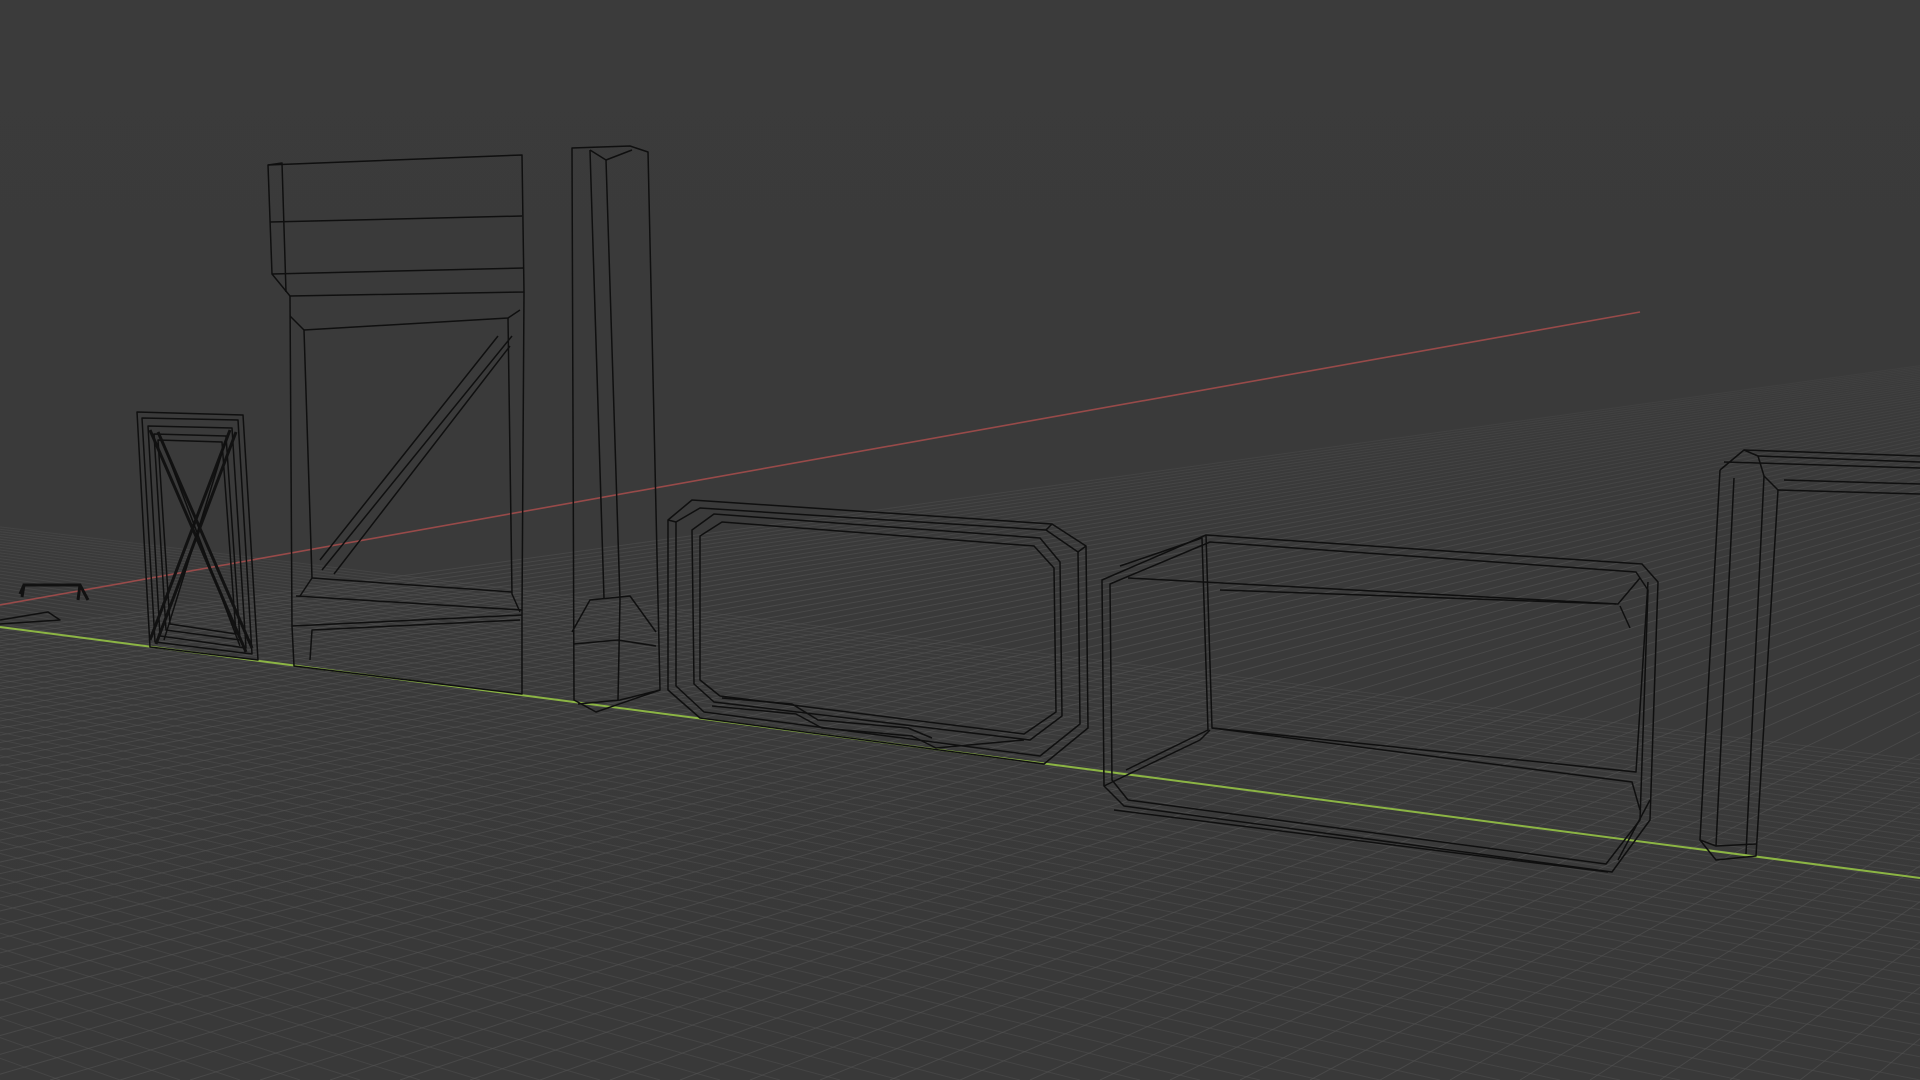  What do you see at coordinates (396, 424) in the screenshot?
I see `tall-door-frame` at bounding box center [396, 424].